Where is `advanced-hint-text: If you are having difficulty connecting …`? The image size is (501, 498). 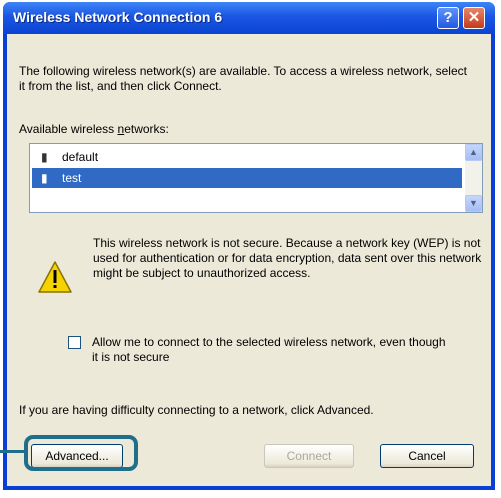 advanced-hint-text: If you are having difficulty connecting … is located at coordinates (196, 410).